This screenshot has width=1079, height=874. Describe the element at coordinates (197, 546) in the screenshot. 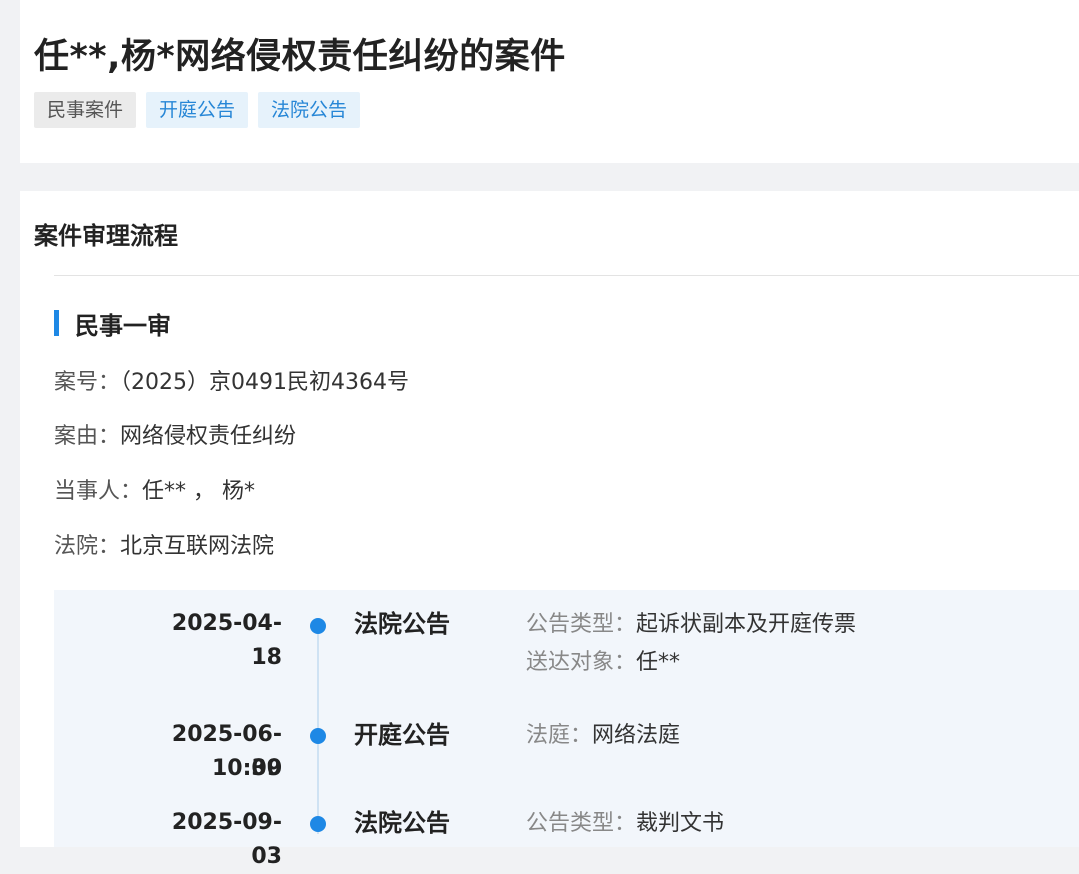

I see `case-court-value: 北京互联网法院` at that location.